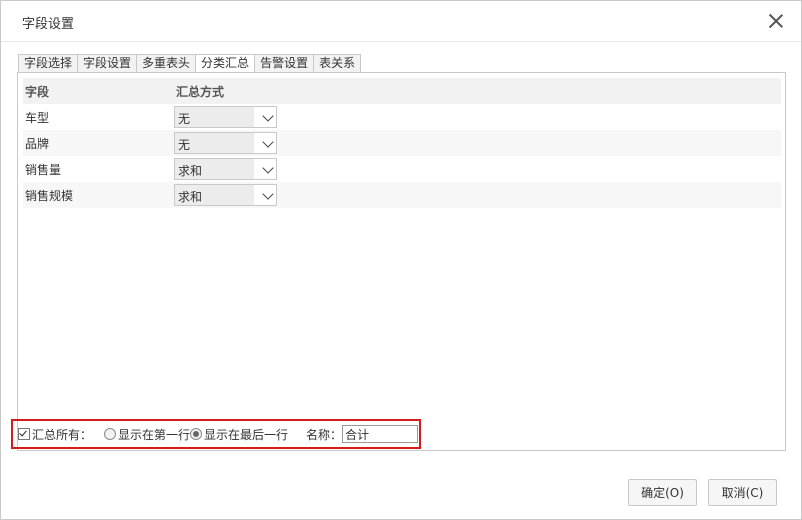  I want to click on dialog-title: 字段设置, so click(48, 24).